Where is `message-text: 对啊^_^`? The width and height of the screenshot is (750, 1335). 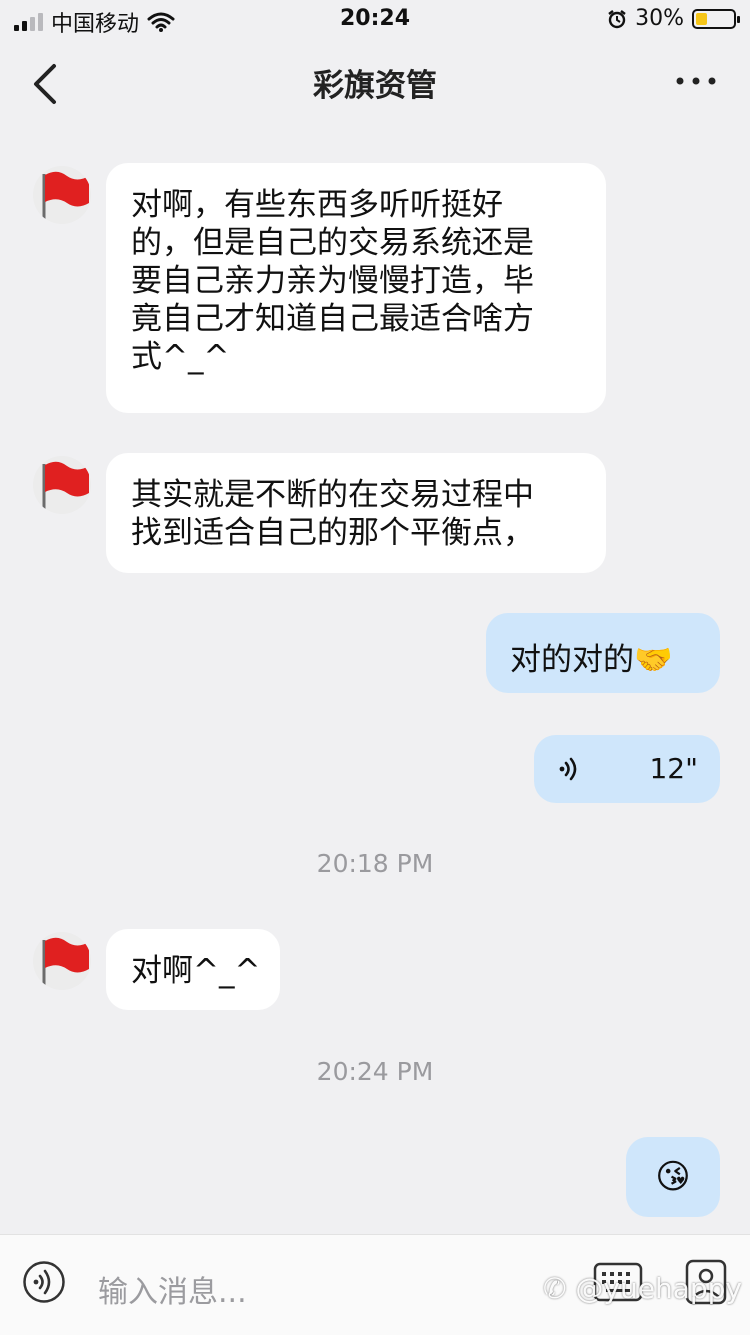
message-text: 对啊^_^ is located at coordinates (196, 971).